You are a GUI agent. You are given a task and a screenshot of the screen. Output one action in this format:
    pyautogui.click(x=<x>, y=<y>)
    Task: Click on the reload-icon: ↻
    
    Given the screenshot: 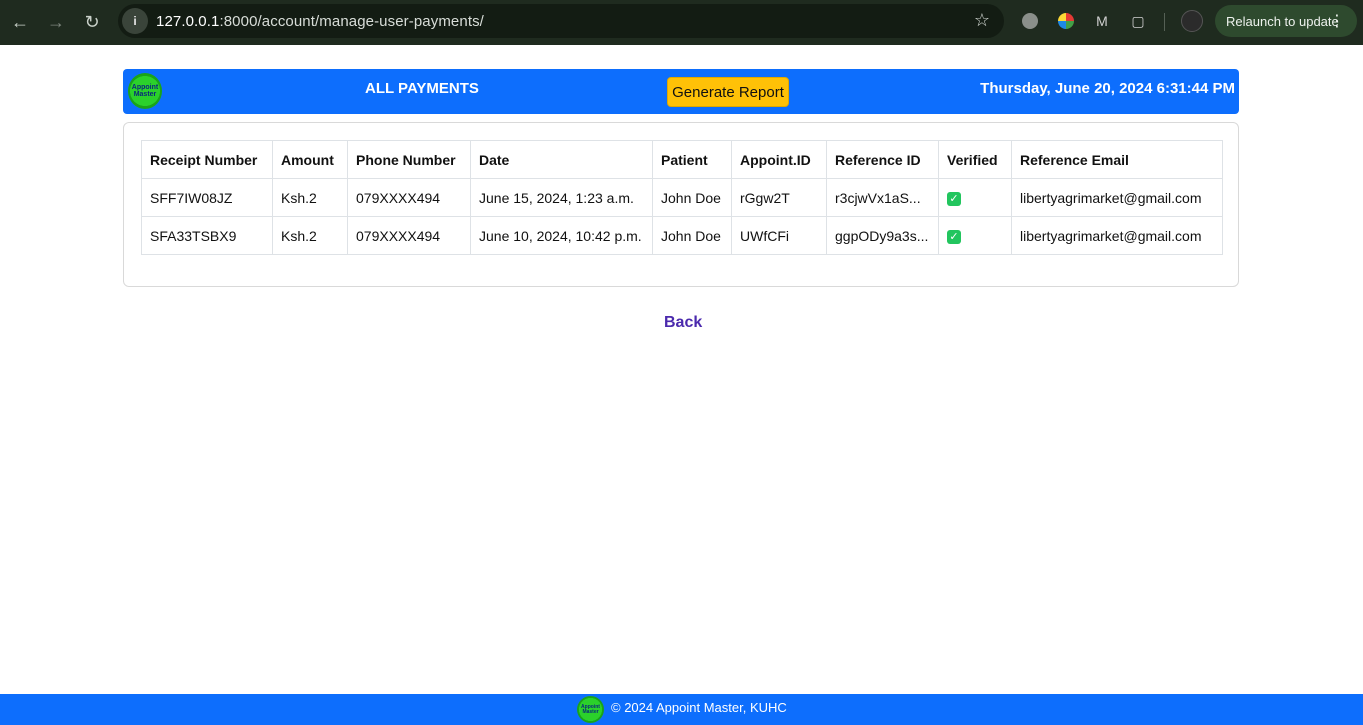 What is the action you would take?
    pyautogui.click(x=92, y=23)
    